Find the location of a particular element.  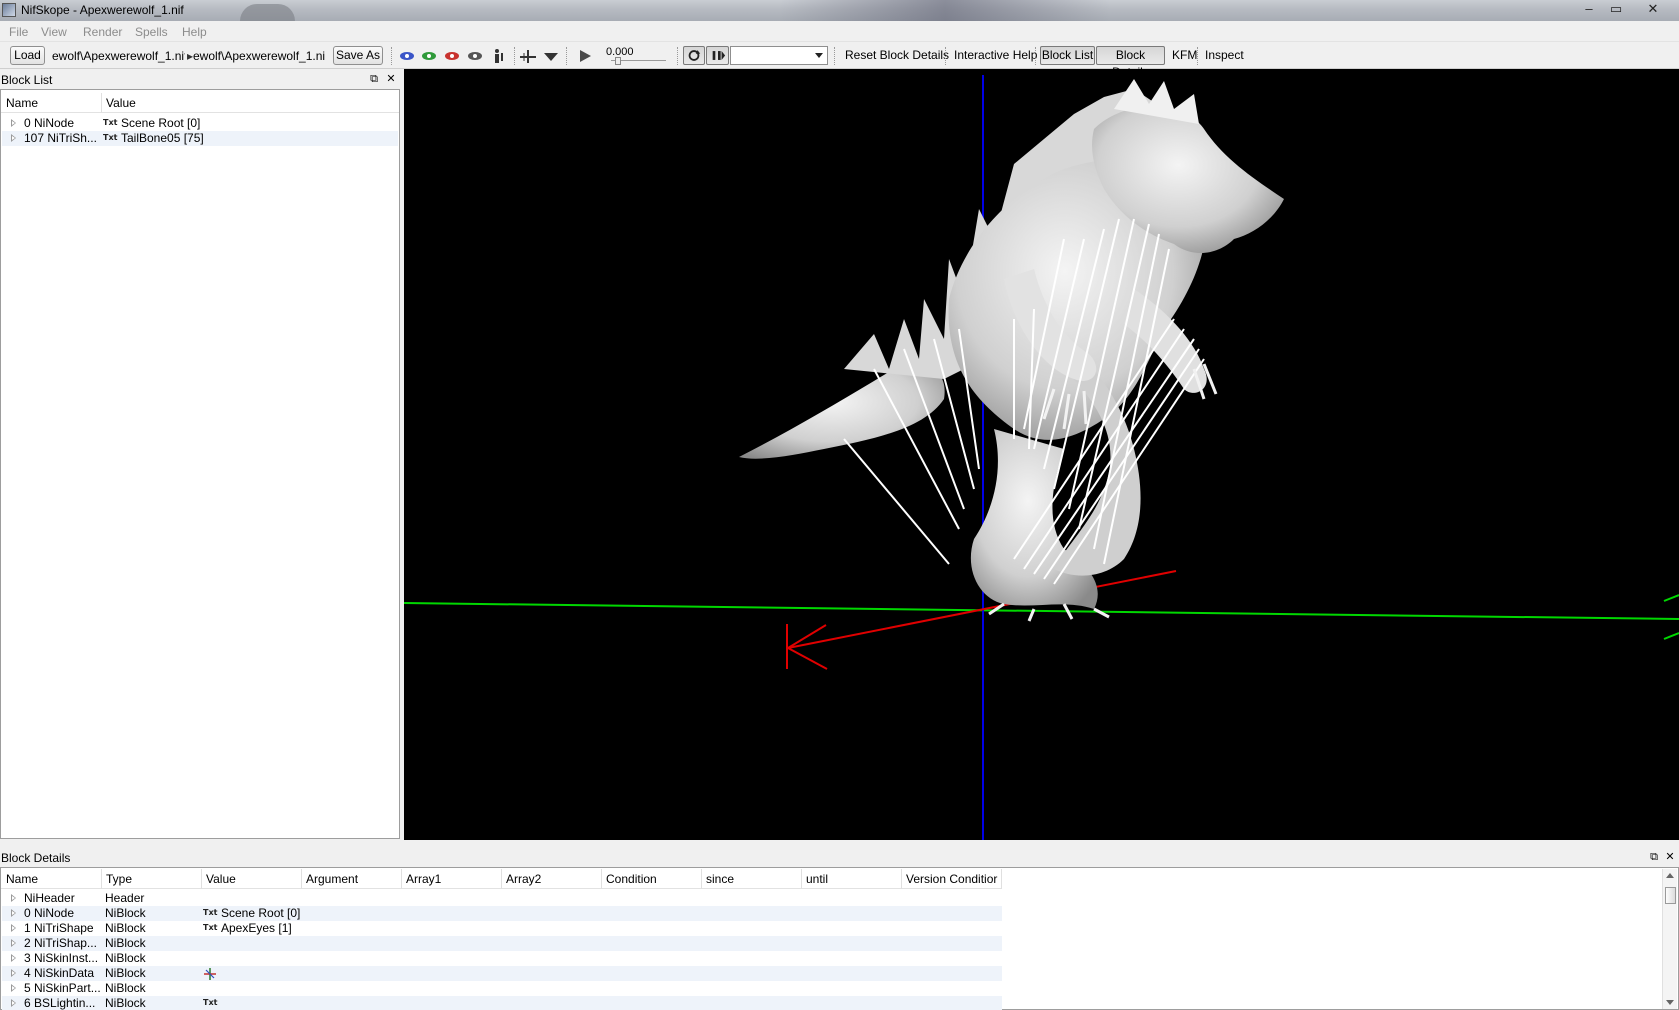

axes-icon is located at coordinates (528, 56).